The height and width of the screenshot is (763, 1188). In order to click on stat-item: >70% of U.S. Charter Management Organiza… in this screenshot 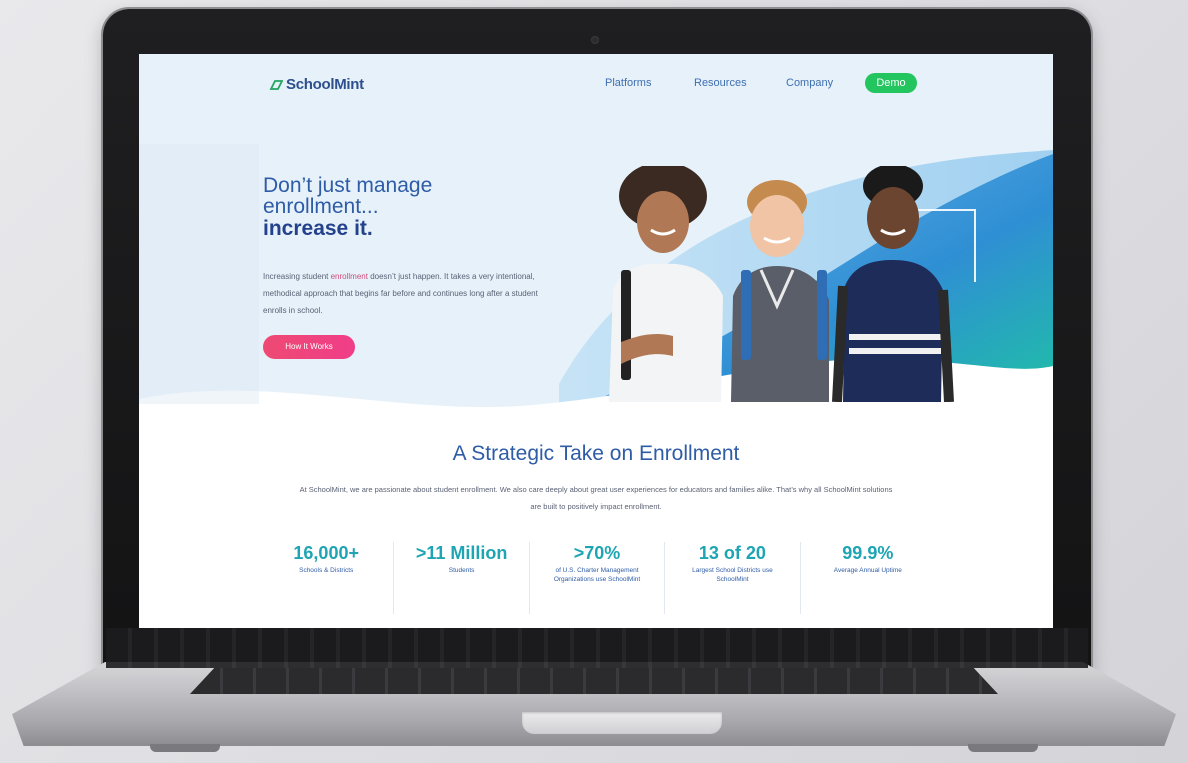, I will do `click(598, 578)`.